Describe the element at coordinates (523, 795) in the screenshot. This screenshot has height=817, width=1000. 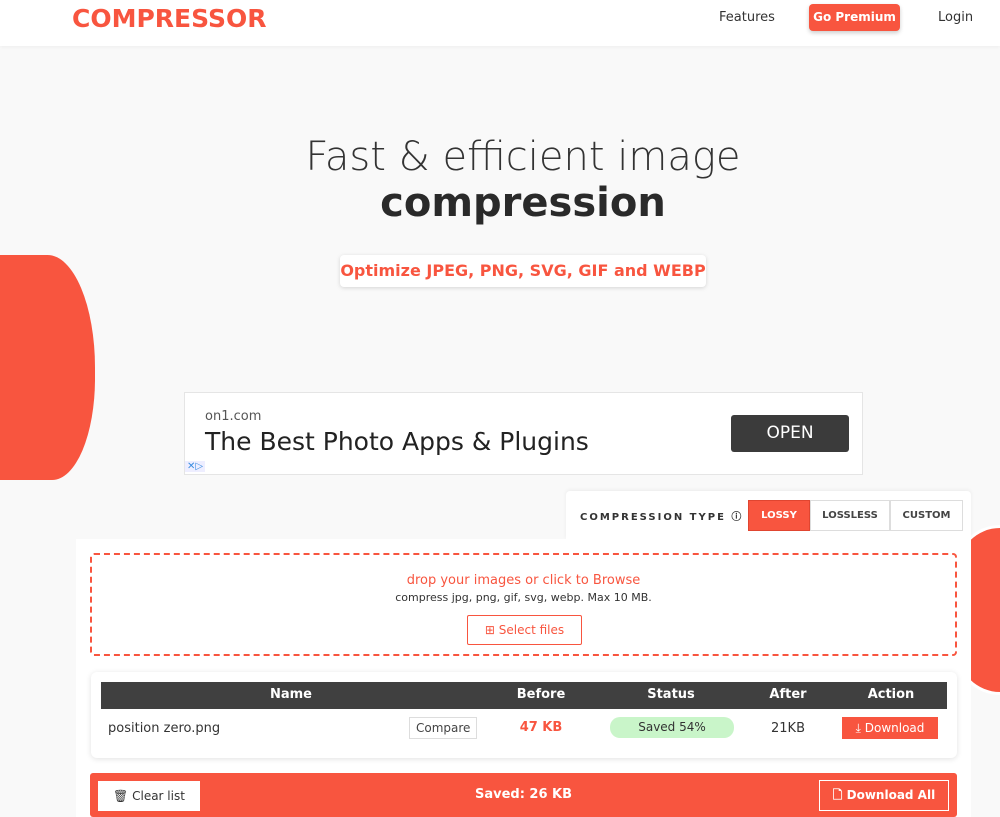
I see `summary-bar: 🗑 Clear list Saved: 26 KB 🗋 Download All` at that location.